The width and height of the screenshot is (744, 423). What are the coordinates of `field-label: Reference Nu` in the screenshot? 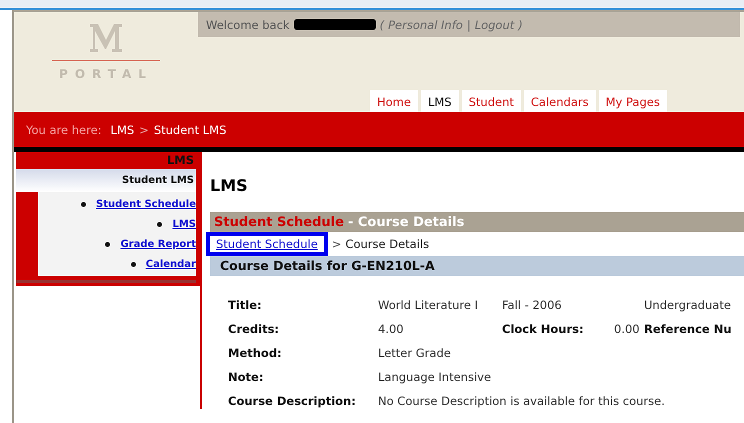 It's located at (688, 329).